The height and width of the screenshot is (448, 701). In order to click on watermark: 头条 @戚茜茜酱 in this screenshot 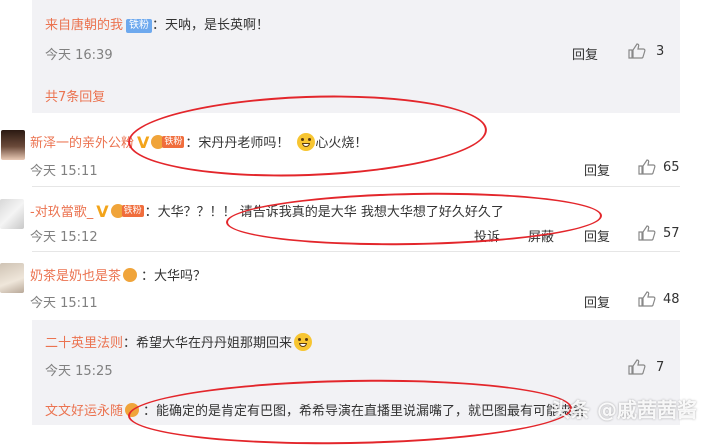, I will do `click(623, 410)`.